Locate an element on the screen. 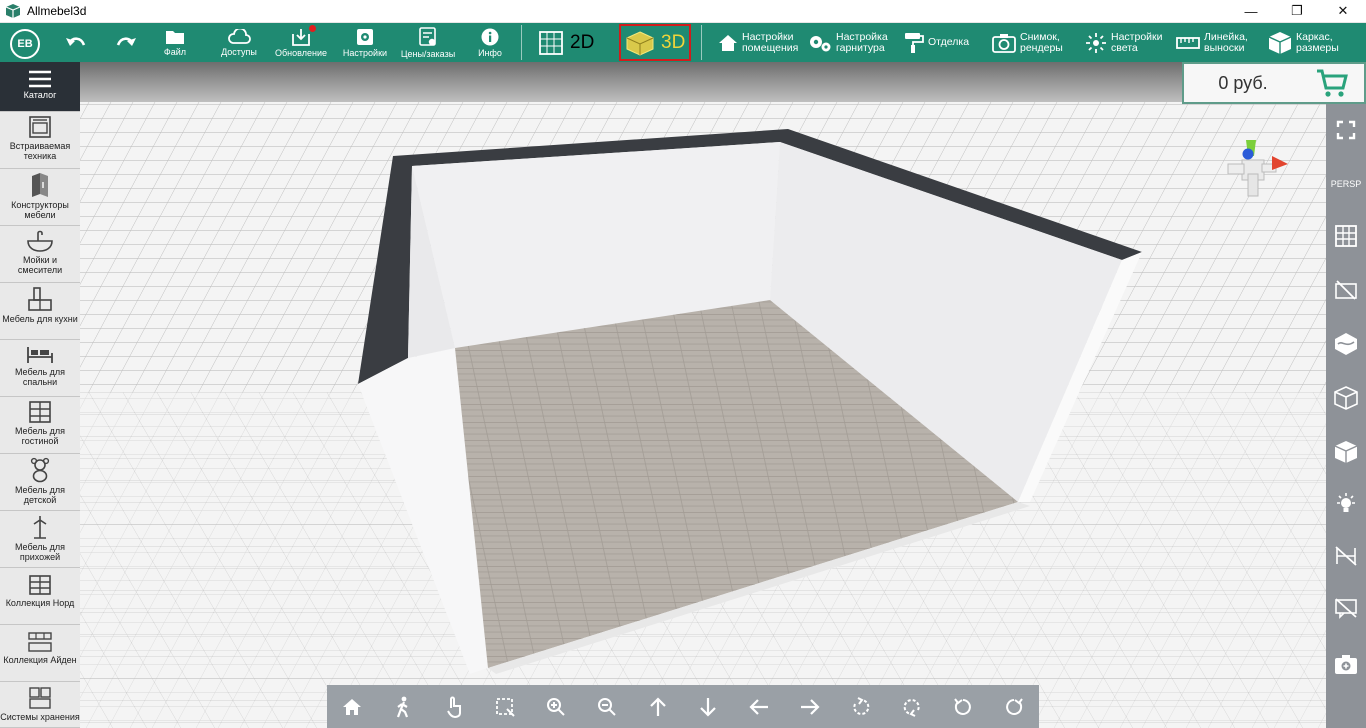 This screenshot has height=728, width=1366. sidebar-item-kitchen-furniture: Мебель для кухни is located at coordinates (40, 311).